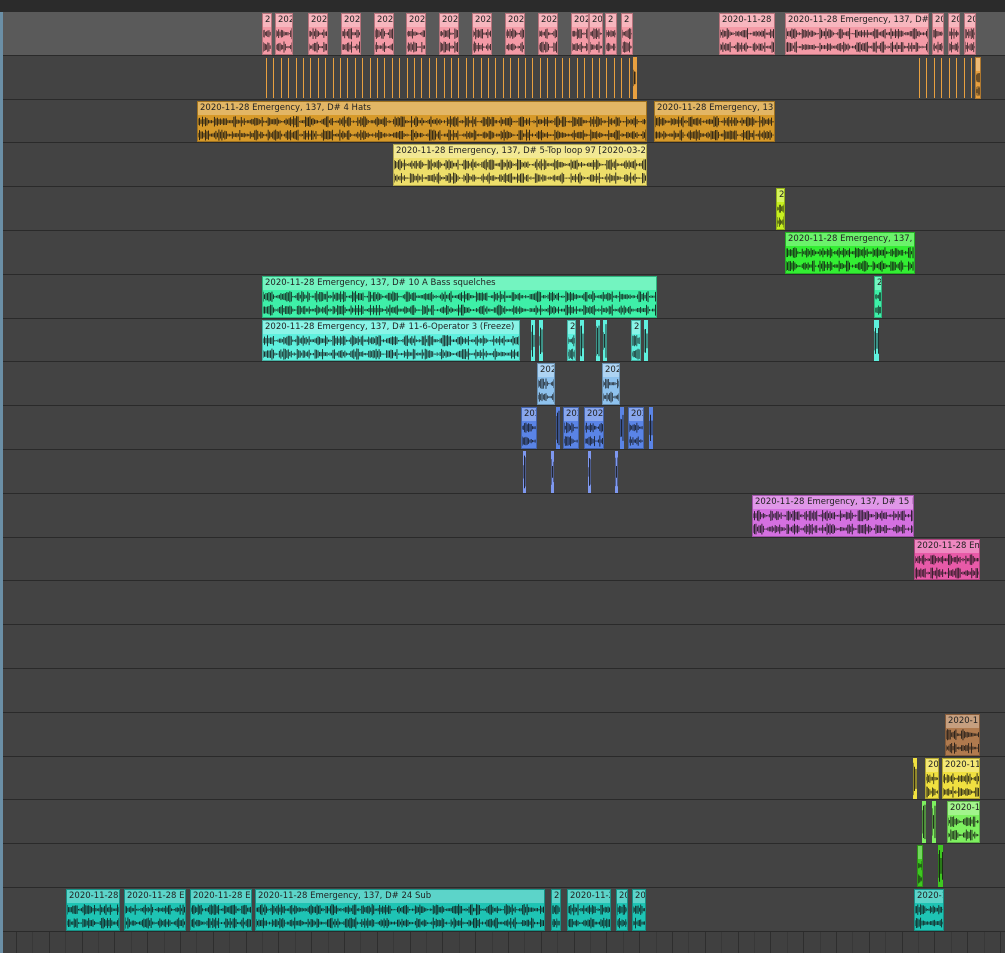  What do you see at coordinates (594, 428) in the screenshot?
I see `audio-clip: 2020` at bounding box center [594, 428].